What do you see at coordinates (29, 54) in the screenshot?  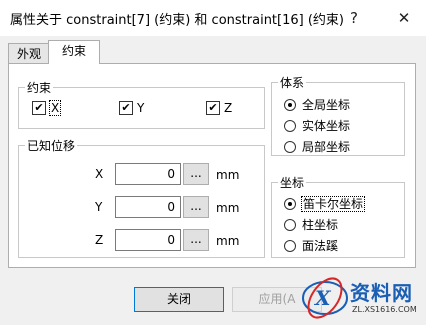 I see `tab-appearance: 外观` at bounding box center [29, 54].